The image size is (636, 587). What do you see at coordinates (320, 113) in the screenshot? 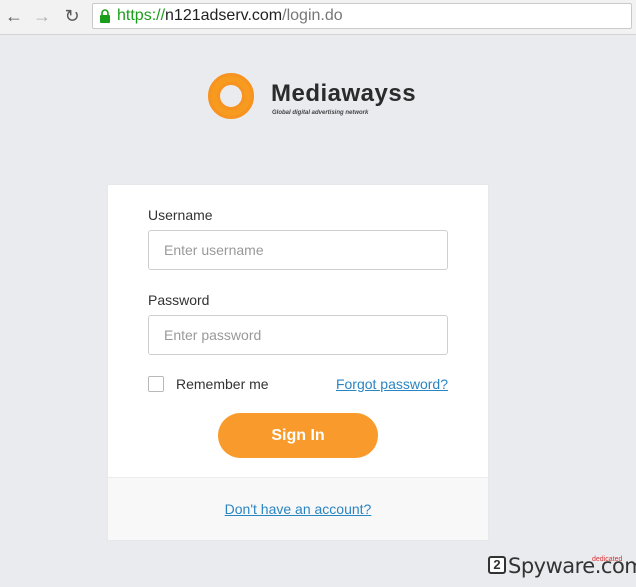
I see `logo-tagline: Global digital advertising network` at bounding box center [320, 113].